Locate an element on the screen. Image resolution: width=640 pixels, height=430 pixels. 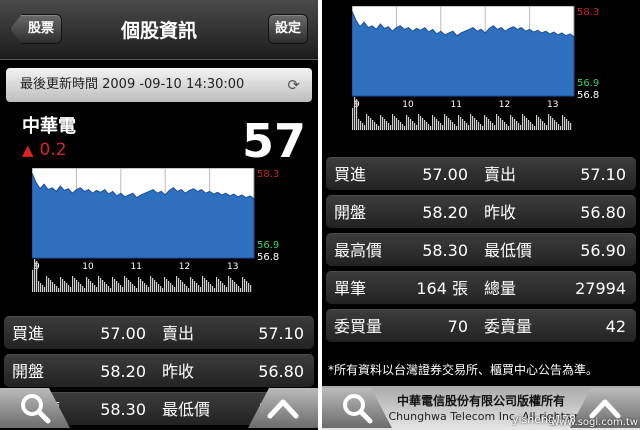
row-value: 164 張 is located at coordinates (442, 288).